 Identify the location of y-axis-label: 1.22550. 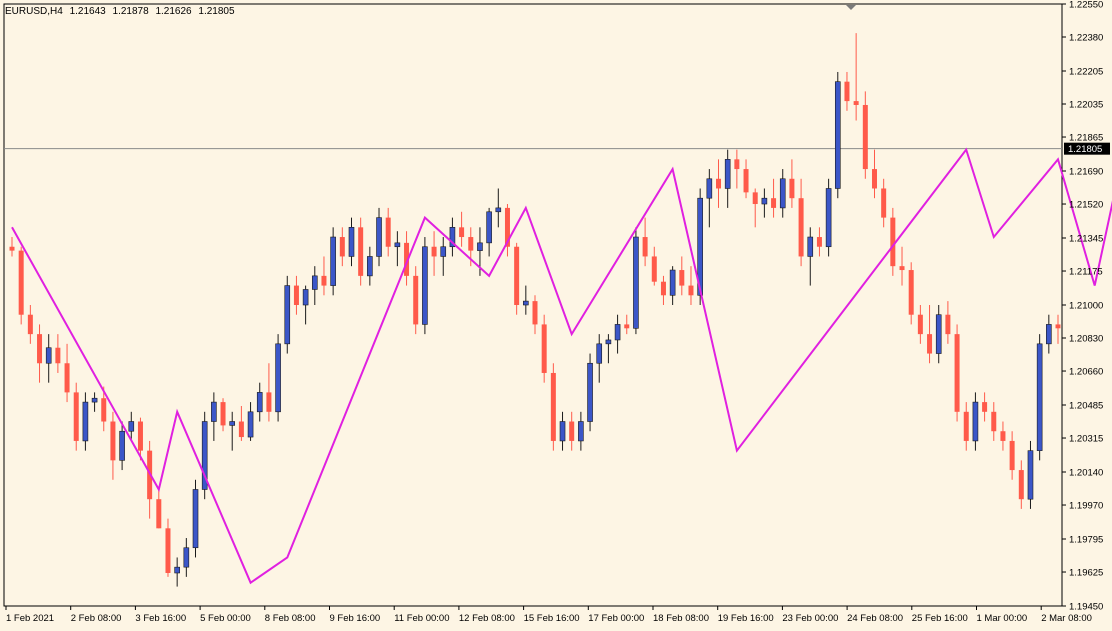
(1086, 5).